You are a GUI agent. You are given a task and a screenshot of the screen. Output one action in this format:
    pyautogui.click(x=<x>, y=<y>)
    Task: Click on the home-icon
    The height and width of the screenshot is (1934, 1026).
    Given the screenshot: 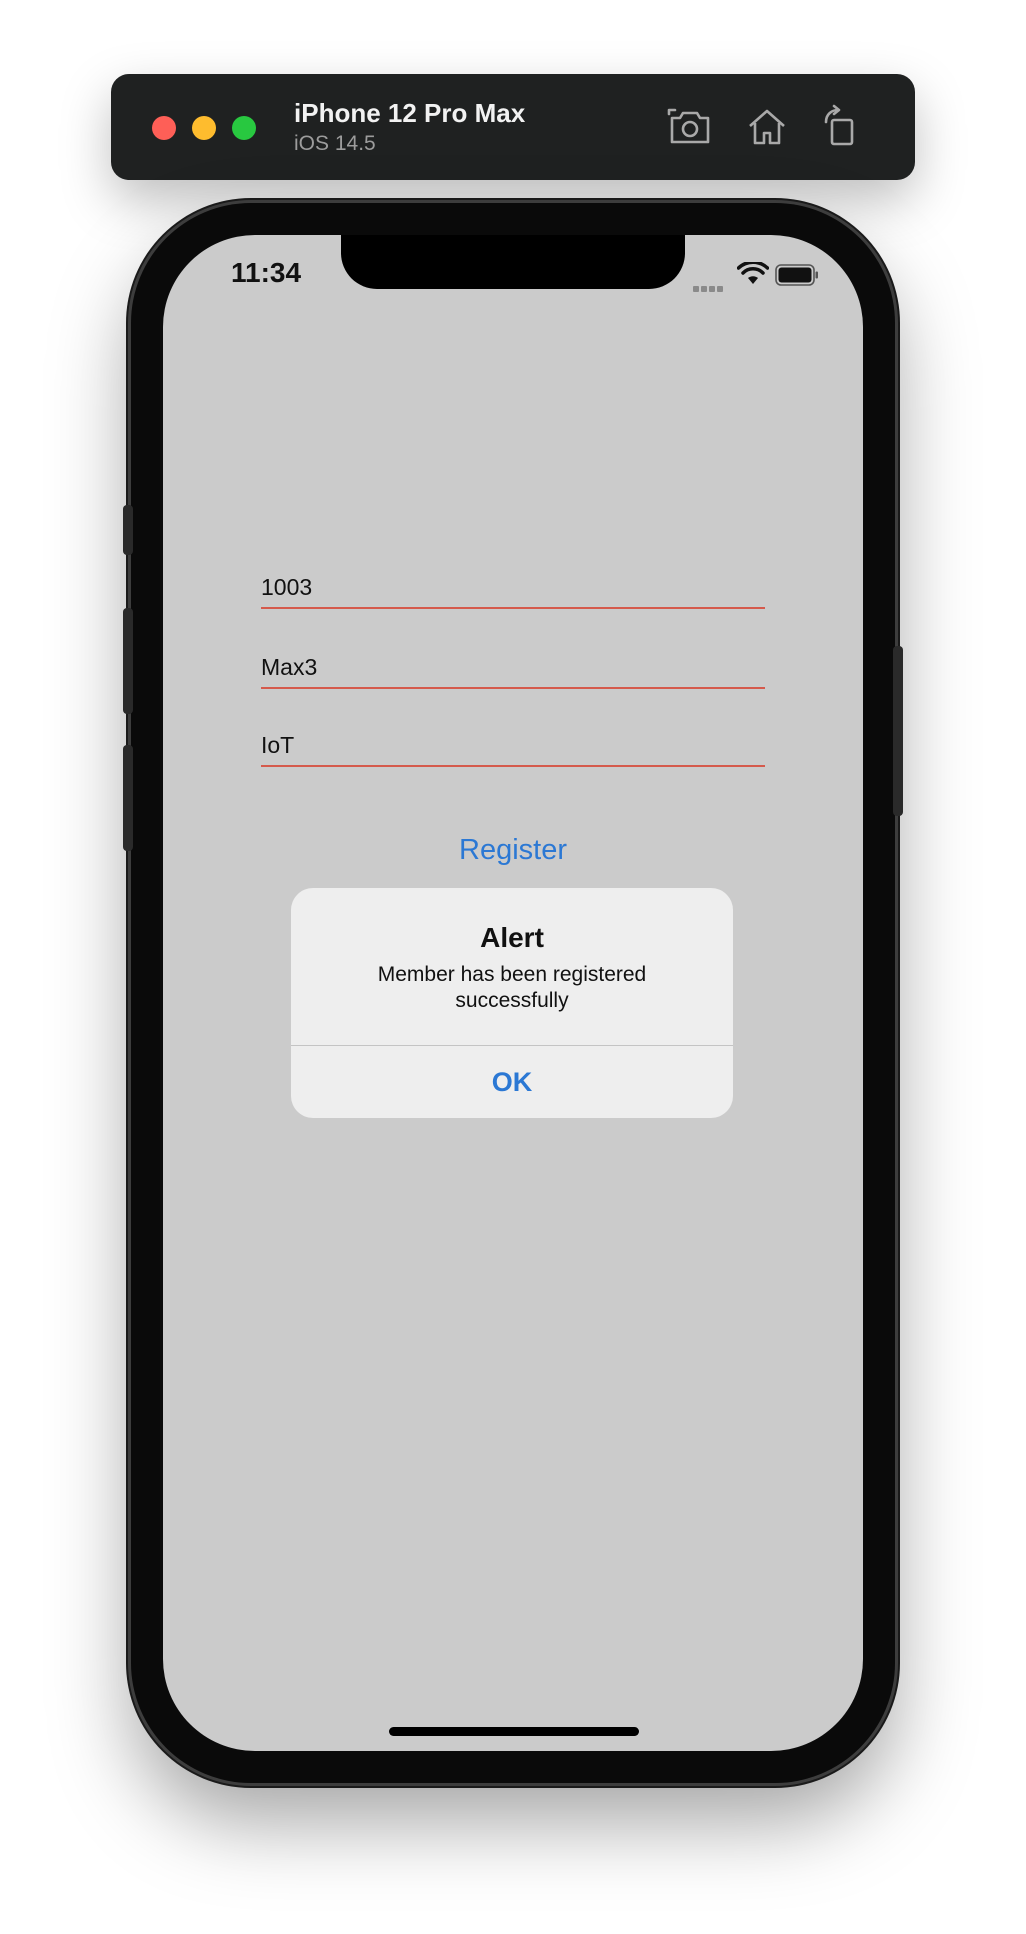 What is the action you would take?
    pyautogui.click(x=767, y=127)
    